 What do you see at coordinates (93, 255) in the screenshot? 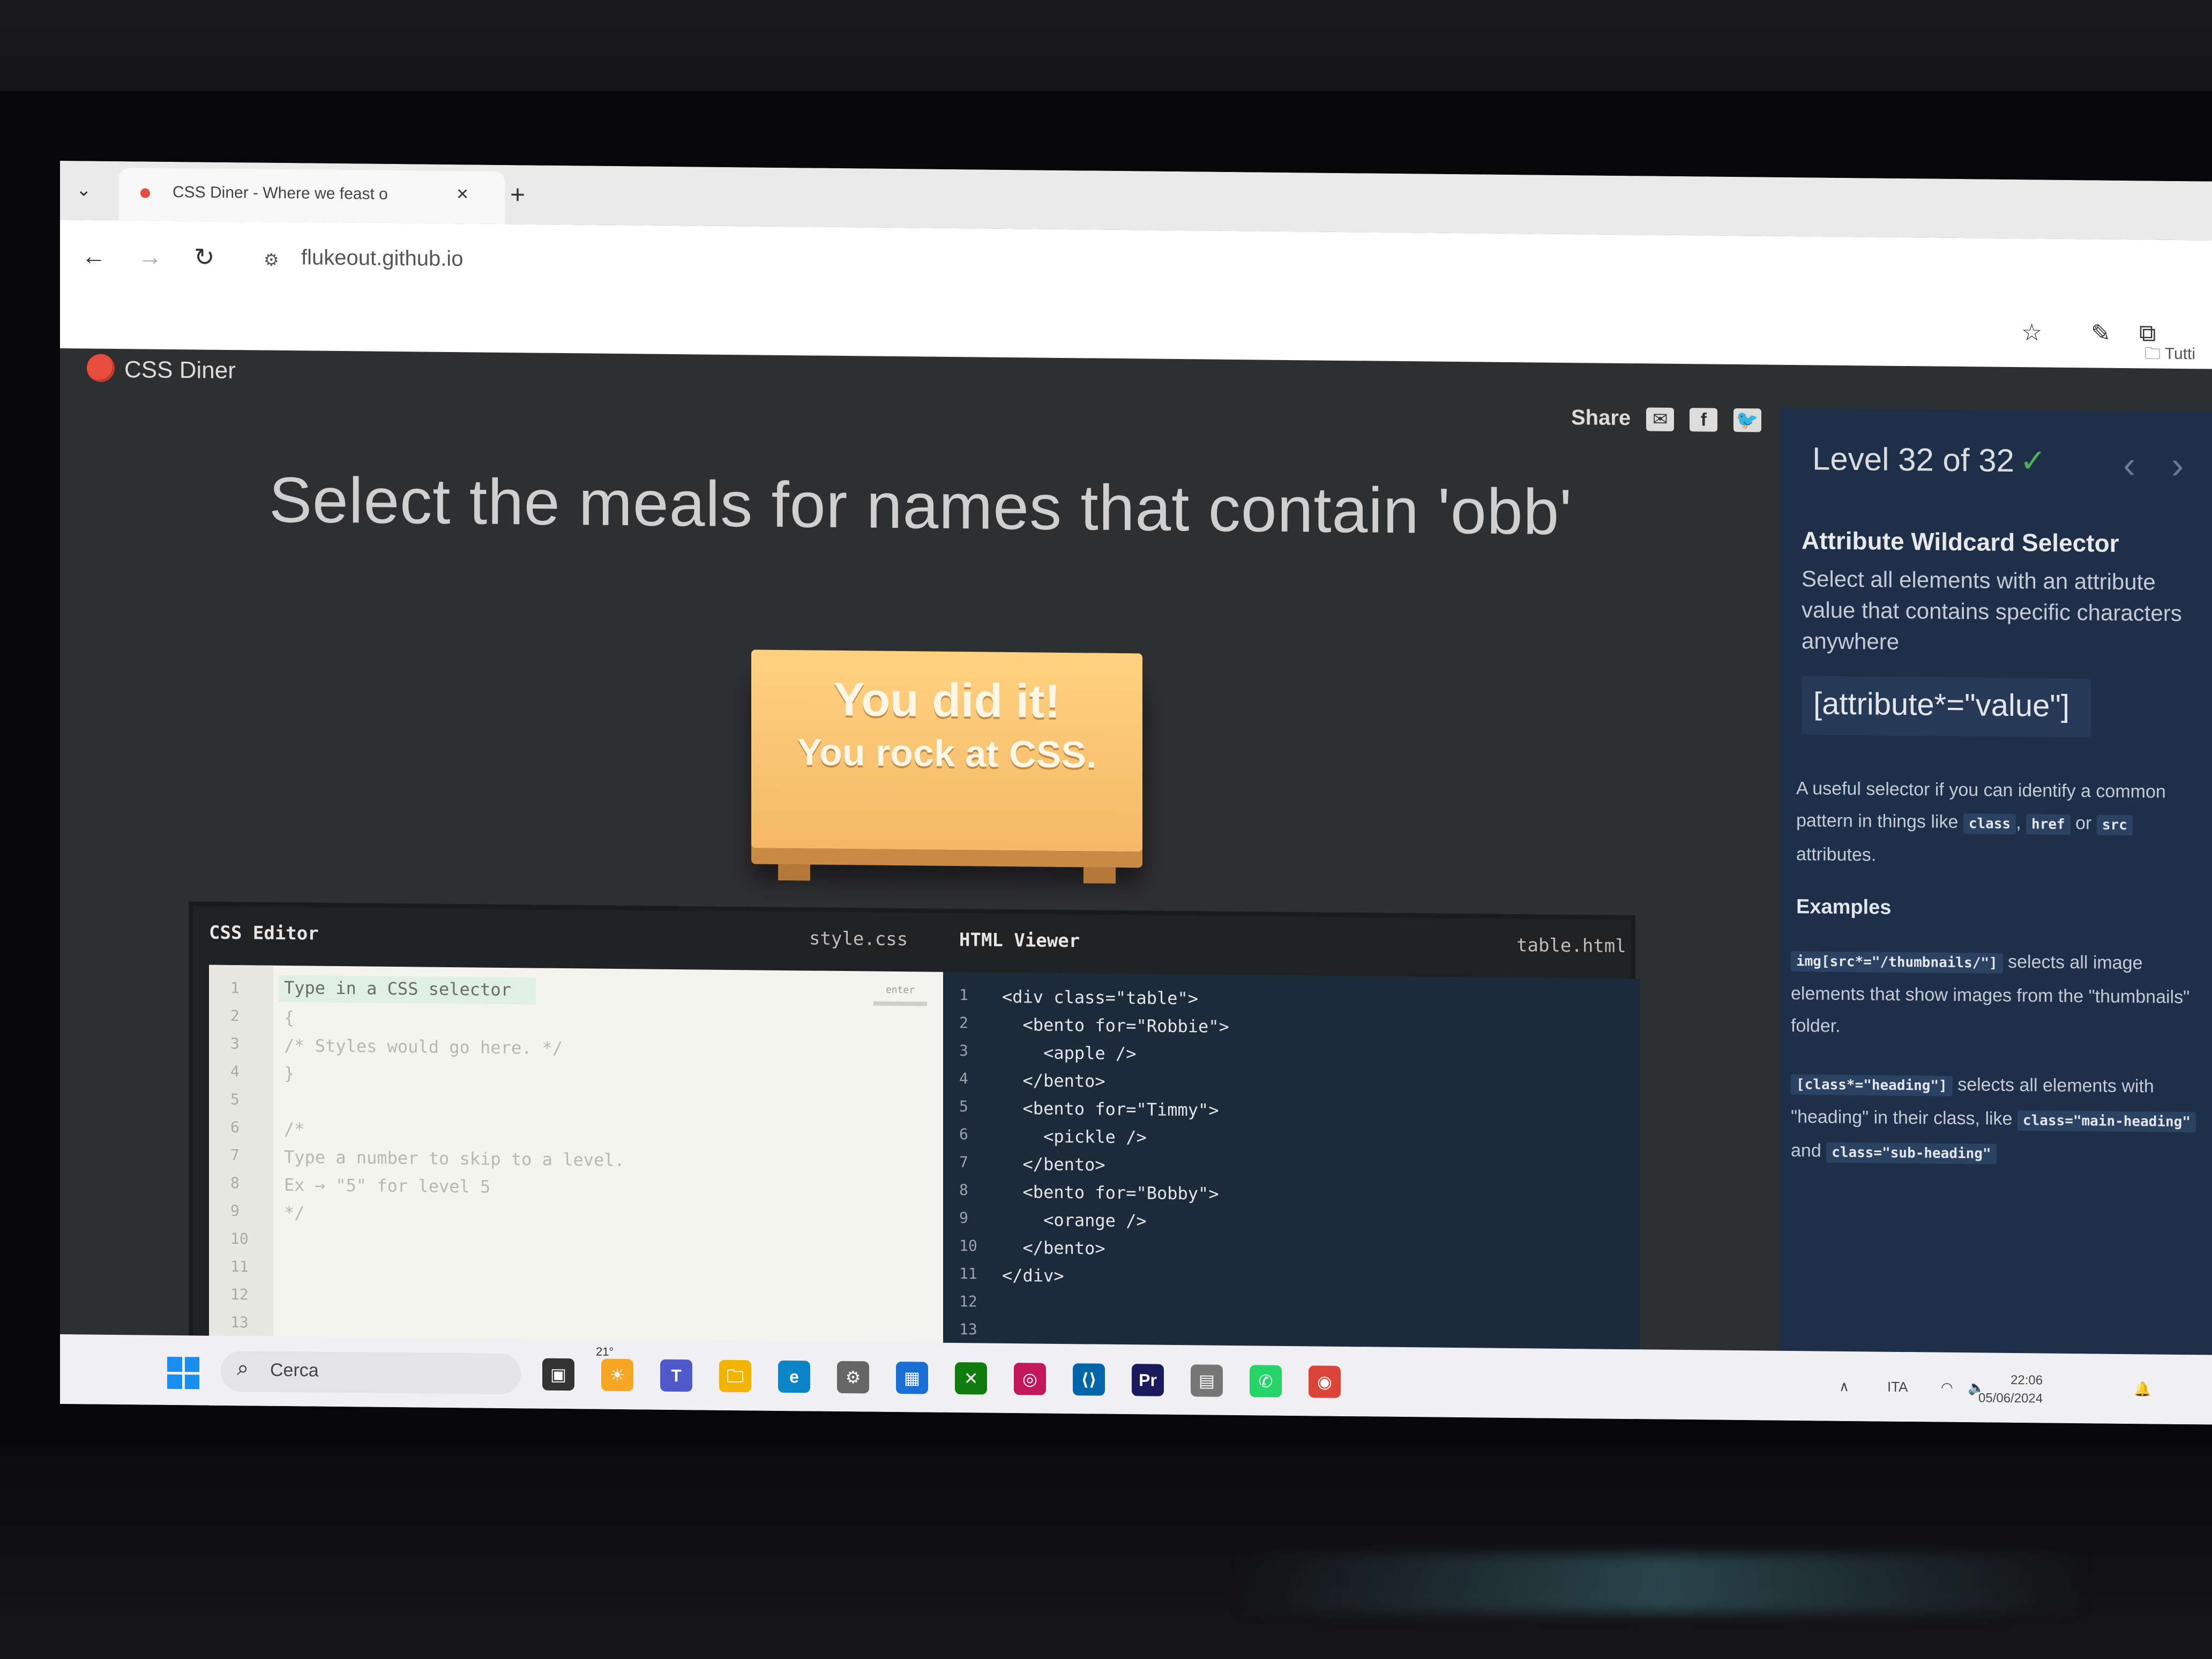
I see `back-arrow-icon: ←` at bounding box center [93, 255].